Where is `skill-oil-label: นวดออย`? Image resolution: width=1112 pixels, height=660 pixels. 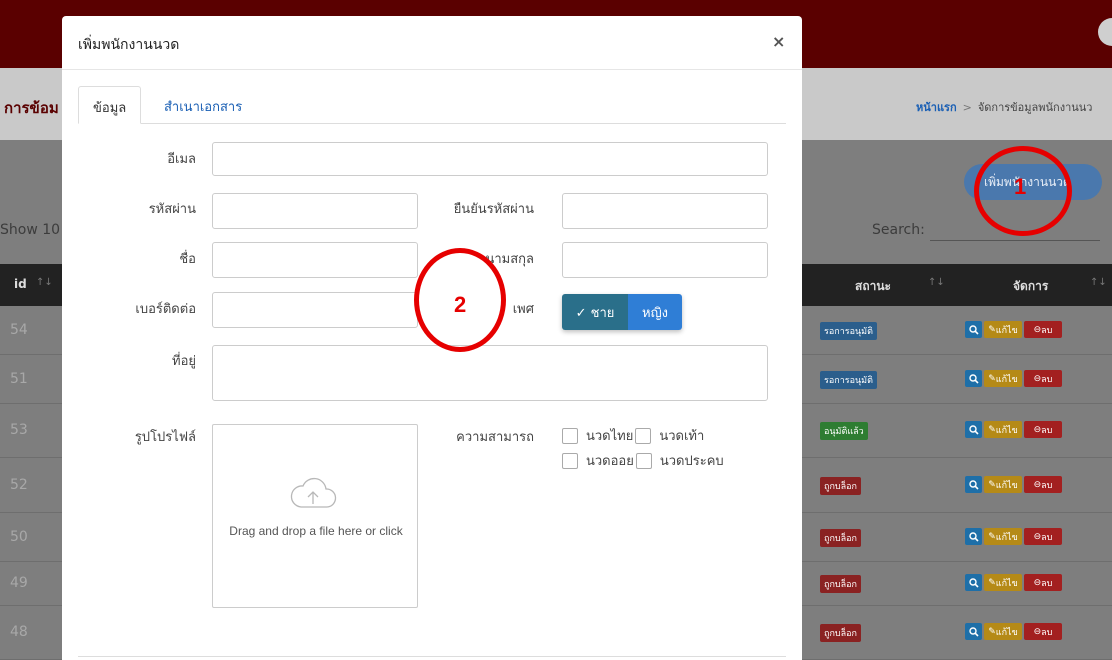 skill-oil-label: นวดออย is located at coordinates (610, 461).